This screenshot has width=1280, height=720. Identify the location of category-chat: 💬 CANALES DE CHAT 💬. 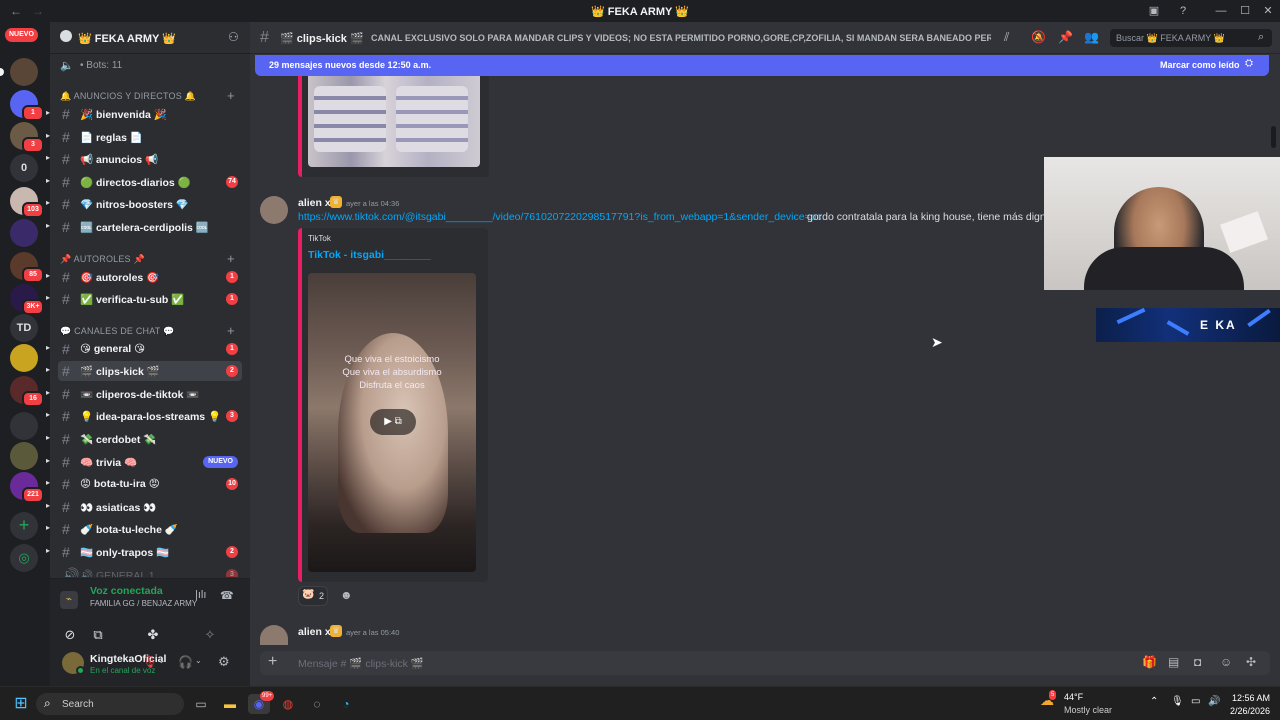
(117, 331).